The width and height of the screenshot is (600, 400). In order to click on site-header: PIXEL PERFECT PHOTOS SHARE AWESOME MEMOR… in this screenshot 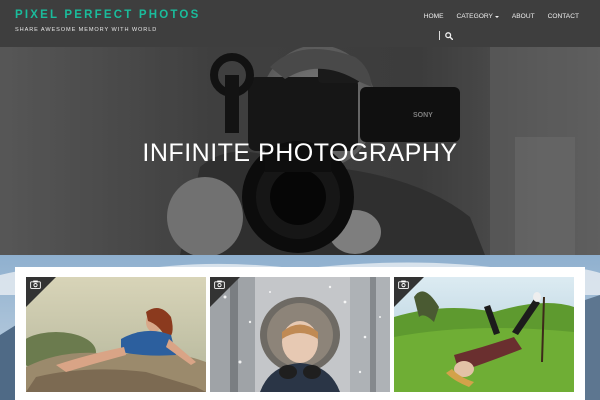, I will do `click(300, 23)`.